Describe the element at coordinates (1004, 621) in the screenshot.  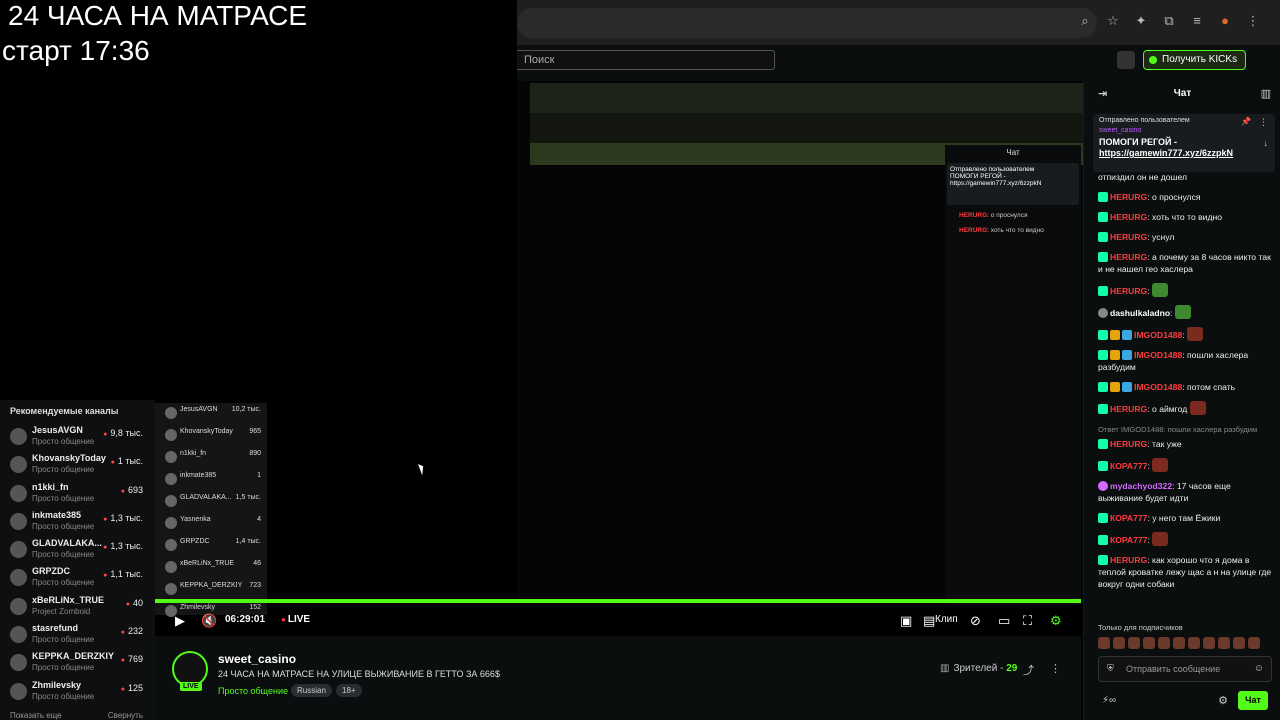
I see `theater-mode-icon: ▭` at that location.